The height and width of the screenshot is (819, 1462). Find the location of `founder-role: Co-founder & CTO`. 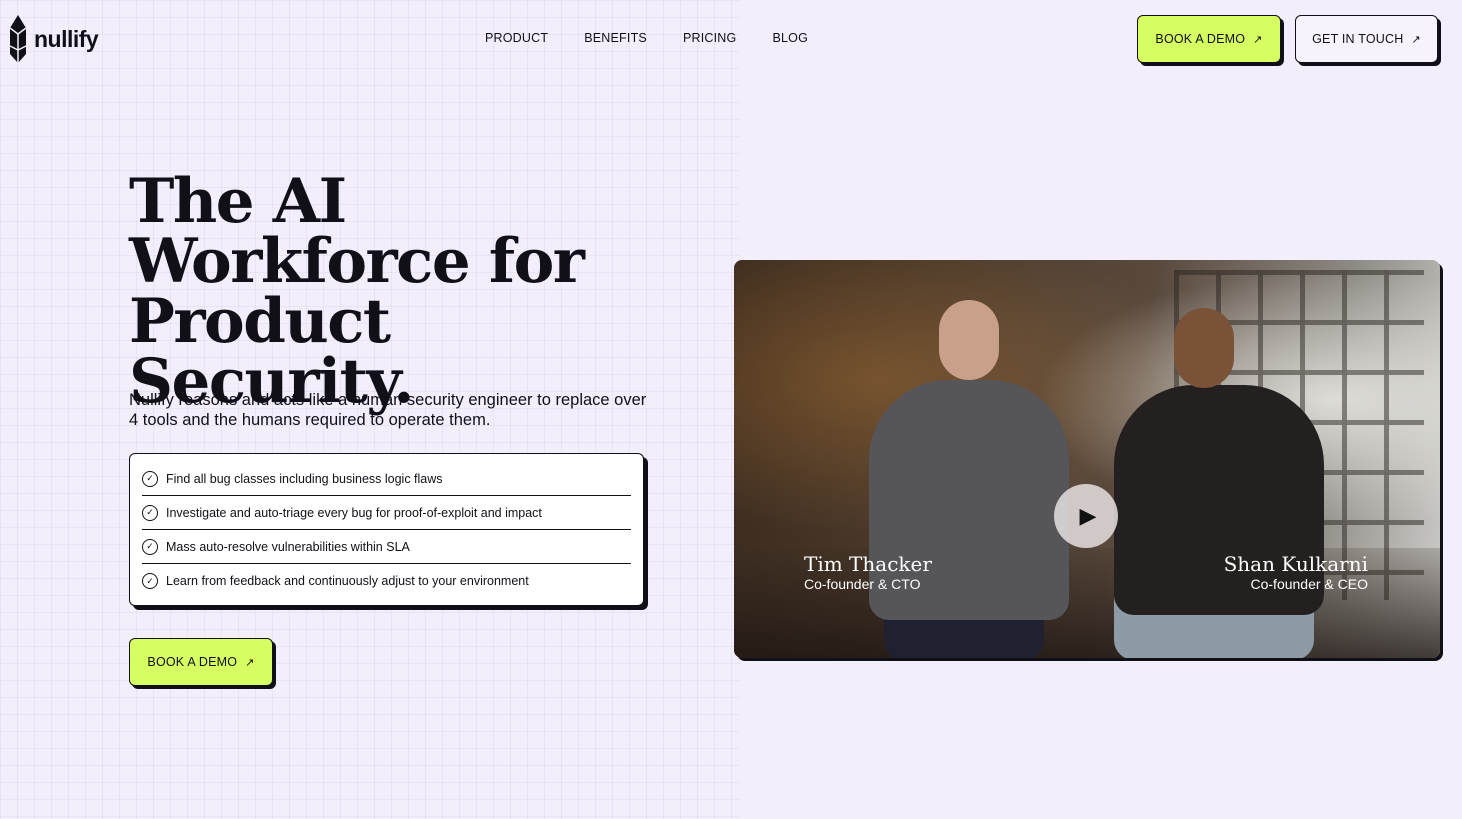

founder-role: Co-founder & CTO is located at coordinates (862, 584).